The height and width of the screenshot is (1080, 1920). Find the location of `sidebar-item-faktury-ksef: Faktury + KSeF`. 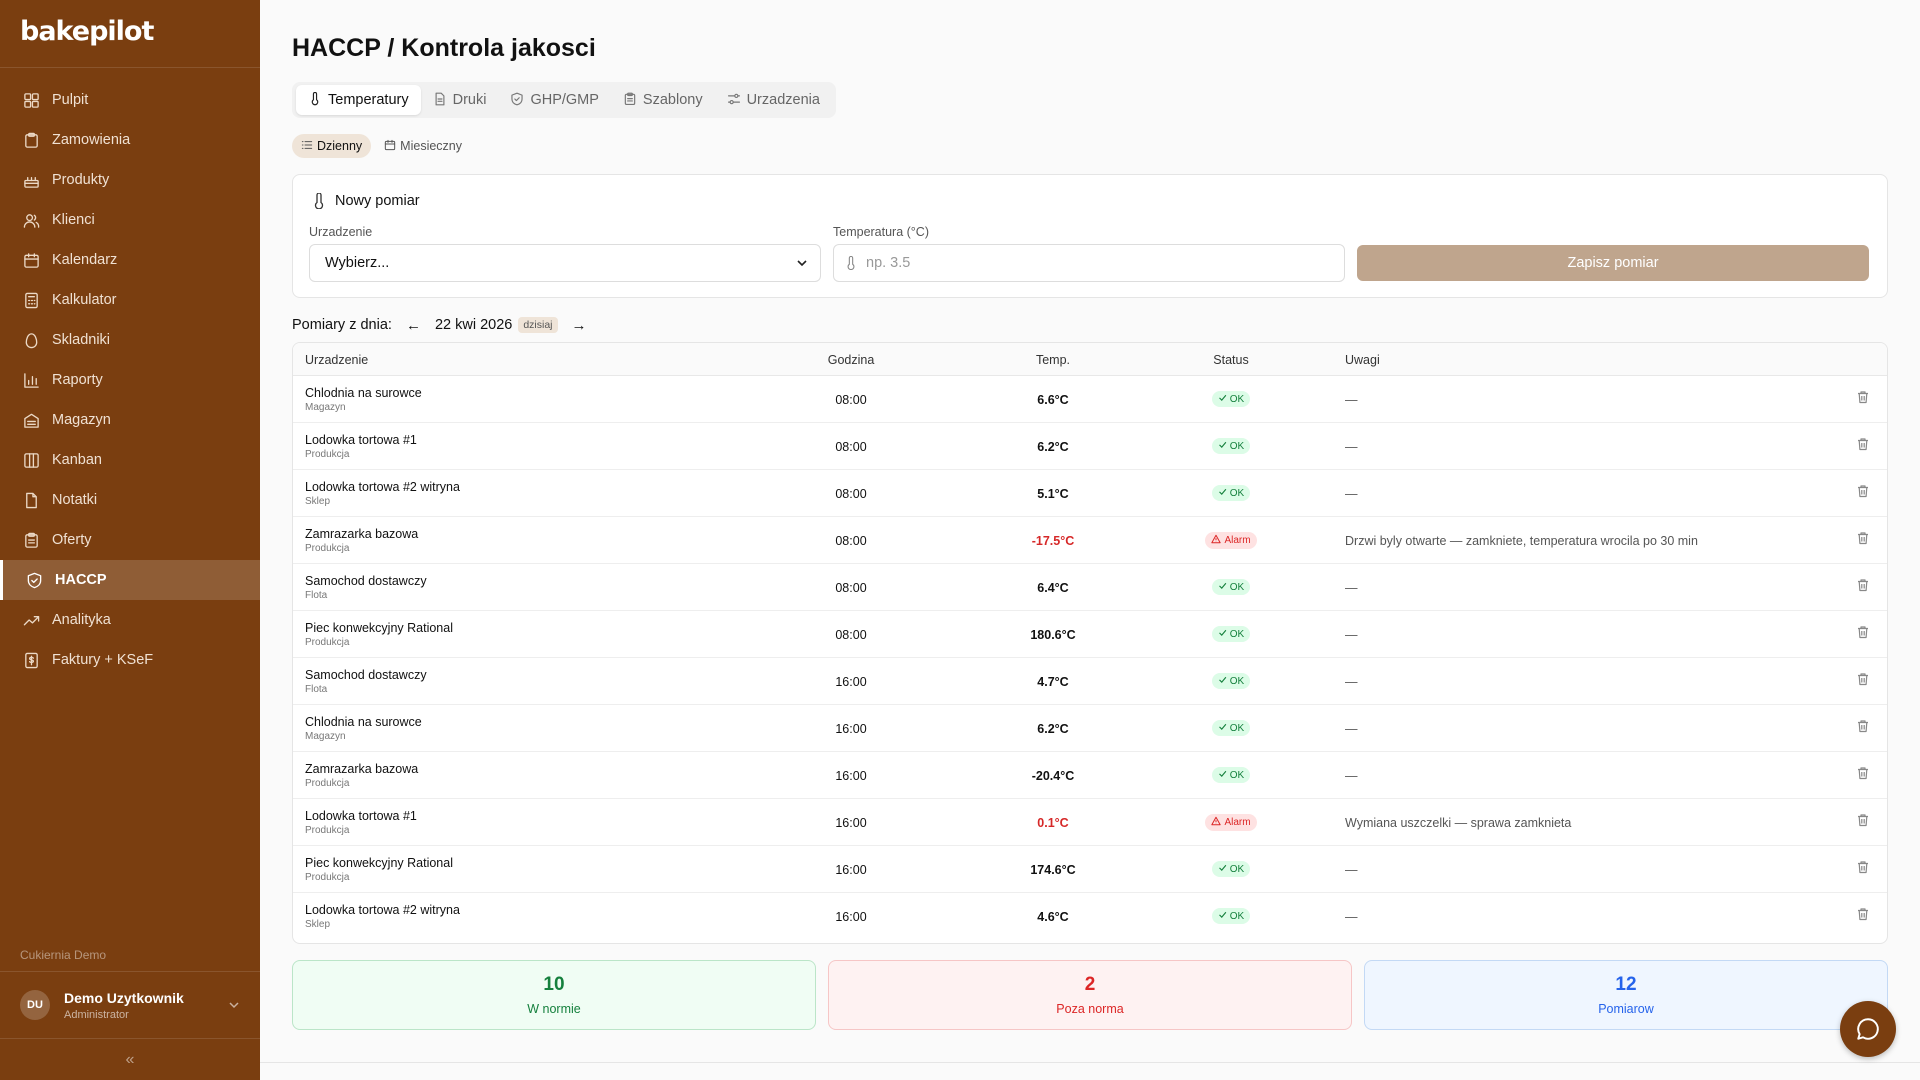

sidebar-item-faktury-ksef: Faktury + KSeF is located at coordinates (130, 660).